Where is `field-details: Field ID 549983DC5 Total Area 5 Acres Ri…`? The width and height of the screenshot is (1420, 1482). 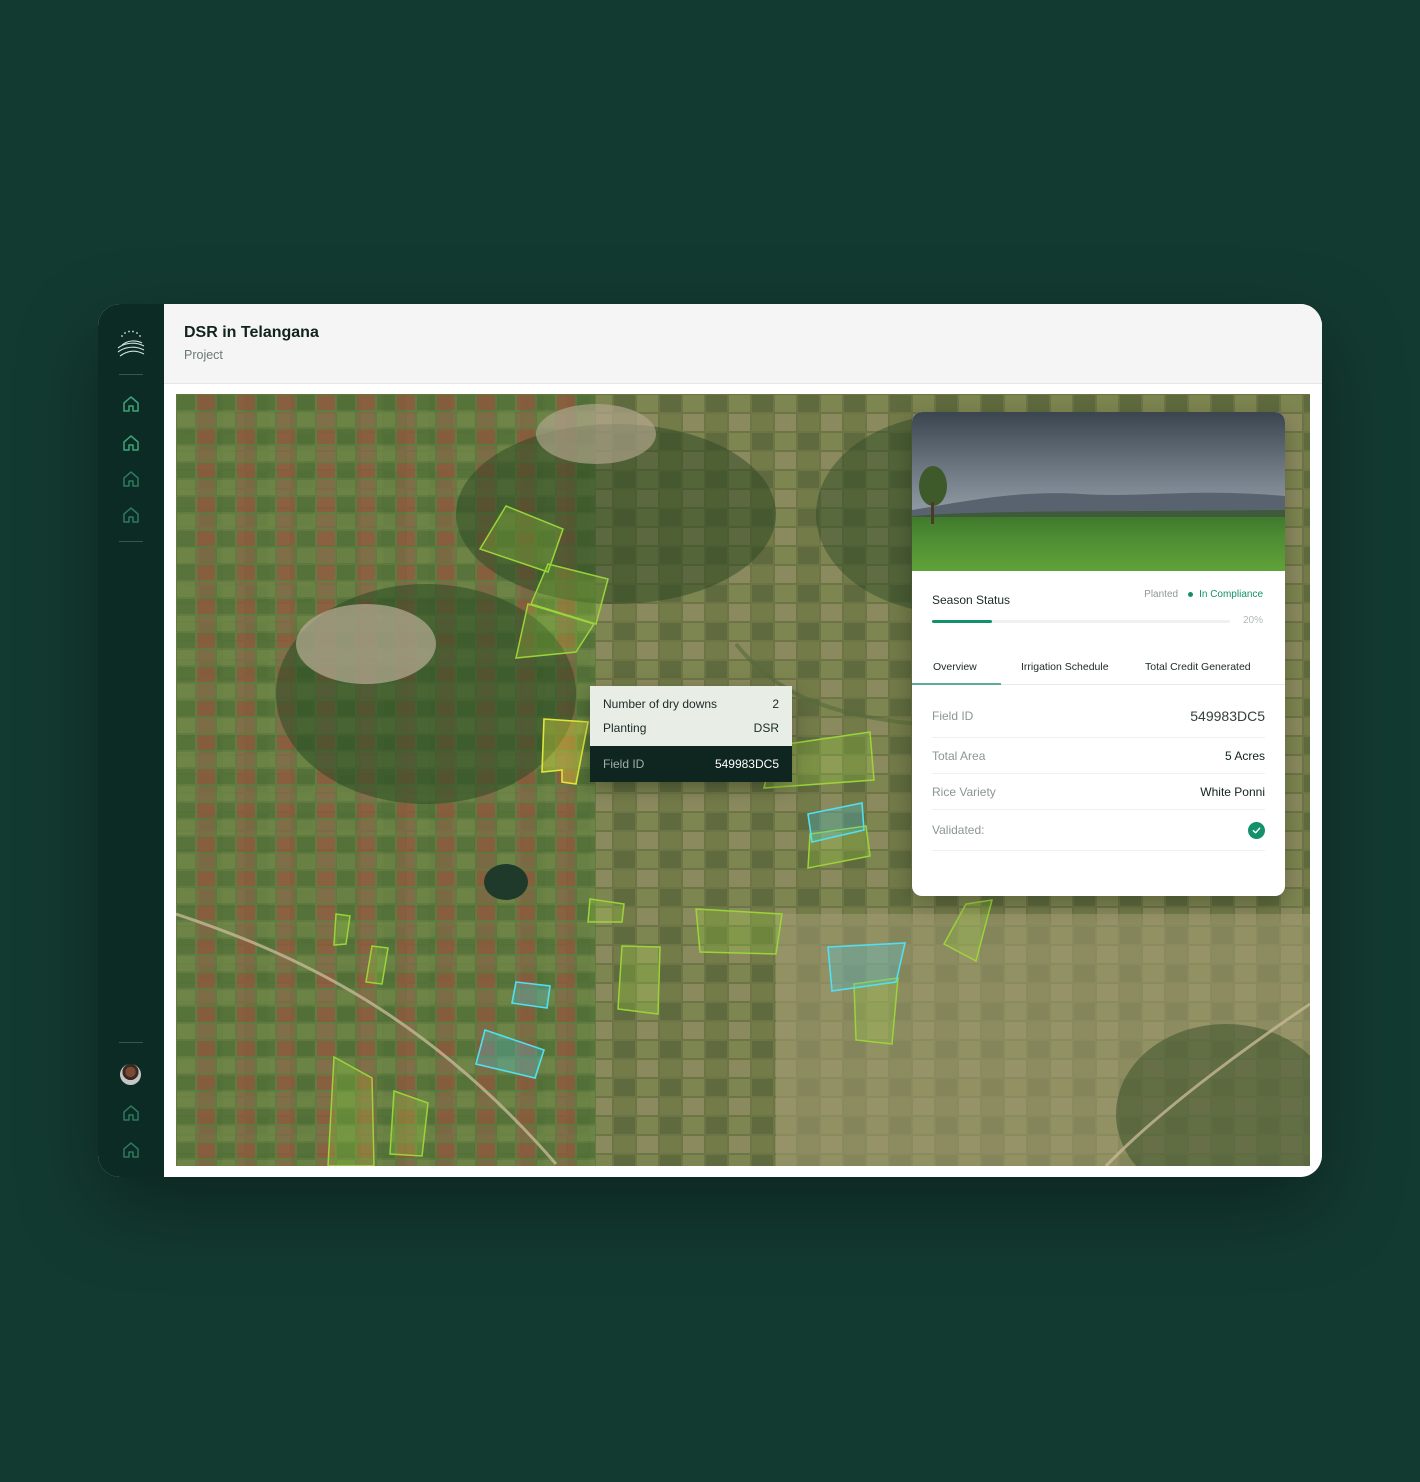
field-details: Field ID 549983DC5 Total Area 5 Acres Ri… is located at coordinates (1098, 768).